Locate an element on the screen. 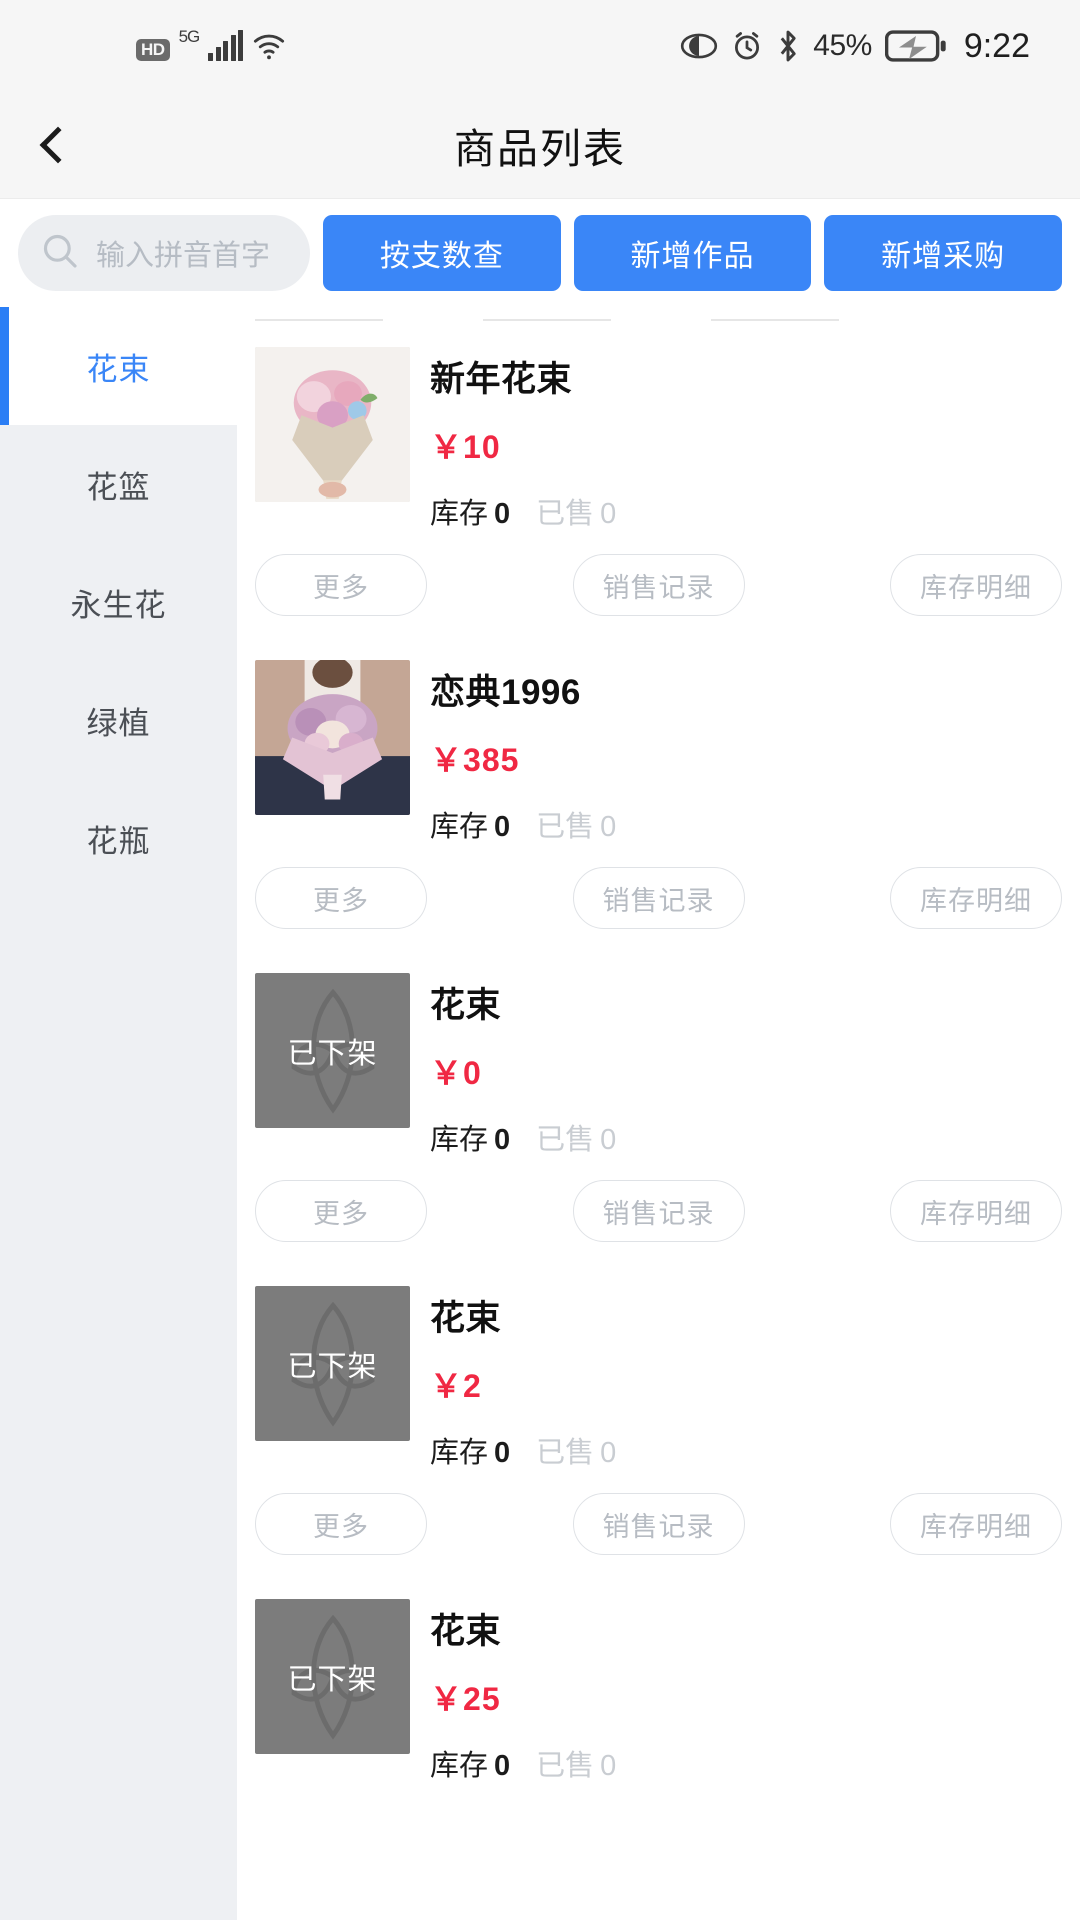  sidebar-item-huashu: 花束 is located at coordinates (118, 366).